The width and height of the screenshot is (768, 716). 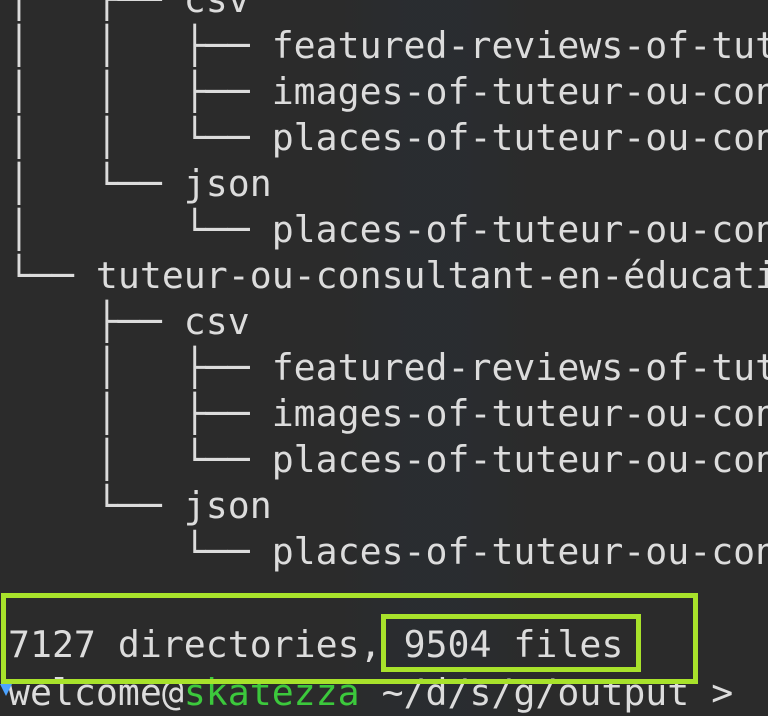 I want to click on summary-line: 7127 directories, 9504 files, so click(x=315, y=645).